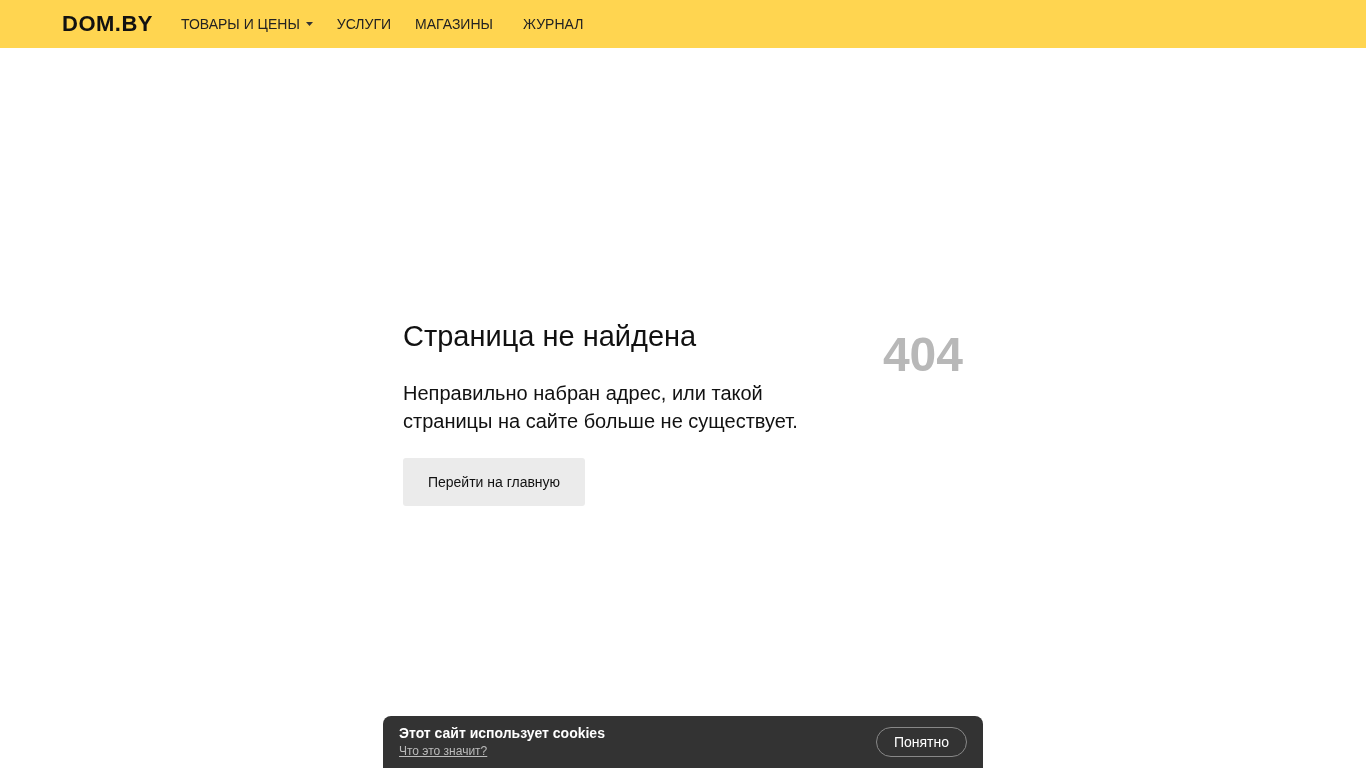  What do you see at coordinates (553, 24) in the screenshot?
I see `nav-link: ЖУРНАЛ` at bounding box center [553, 24].